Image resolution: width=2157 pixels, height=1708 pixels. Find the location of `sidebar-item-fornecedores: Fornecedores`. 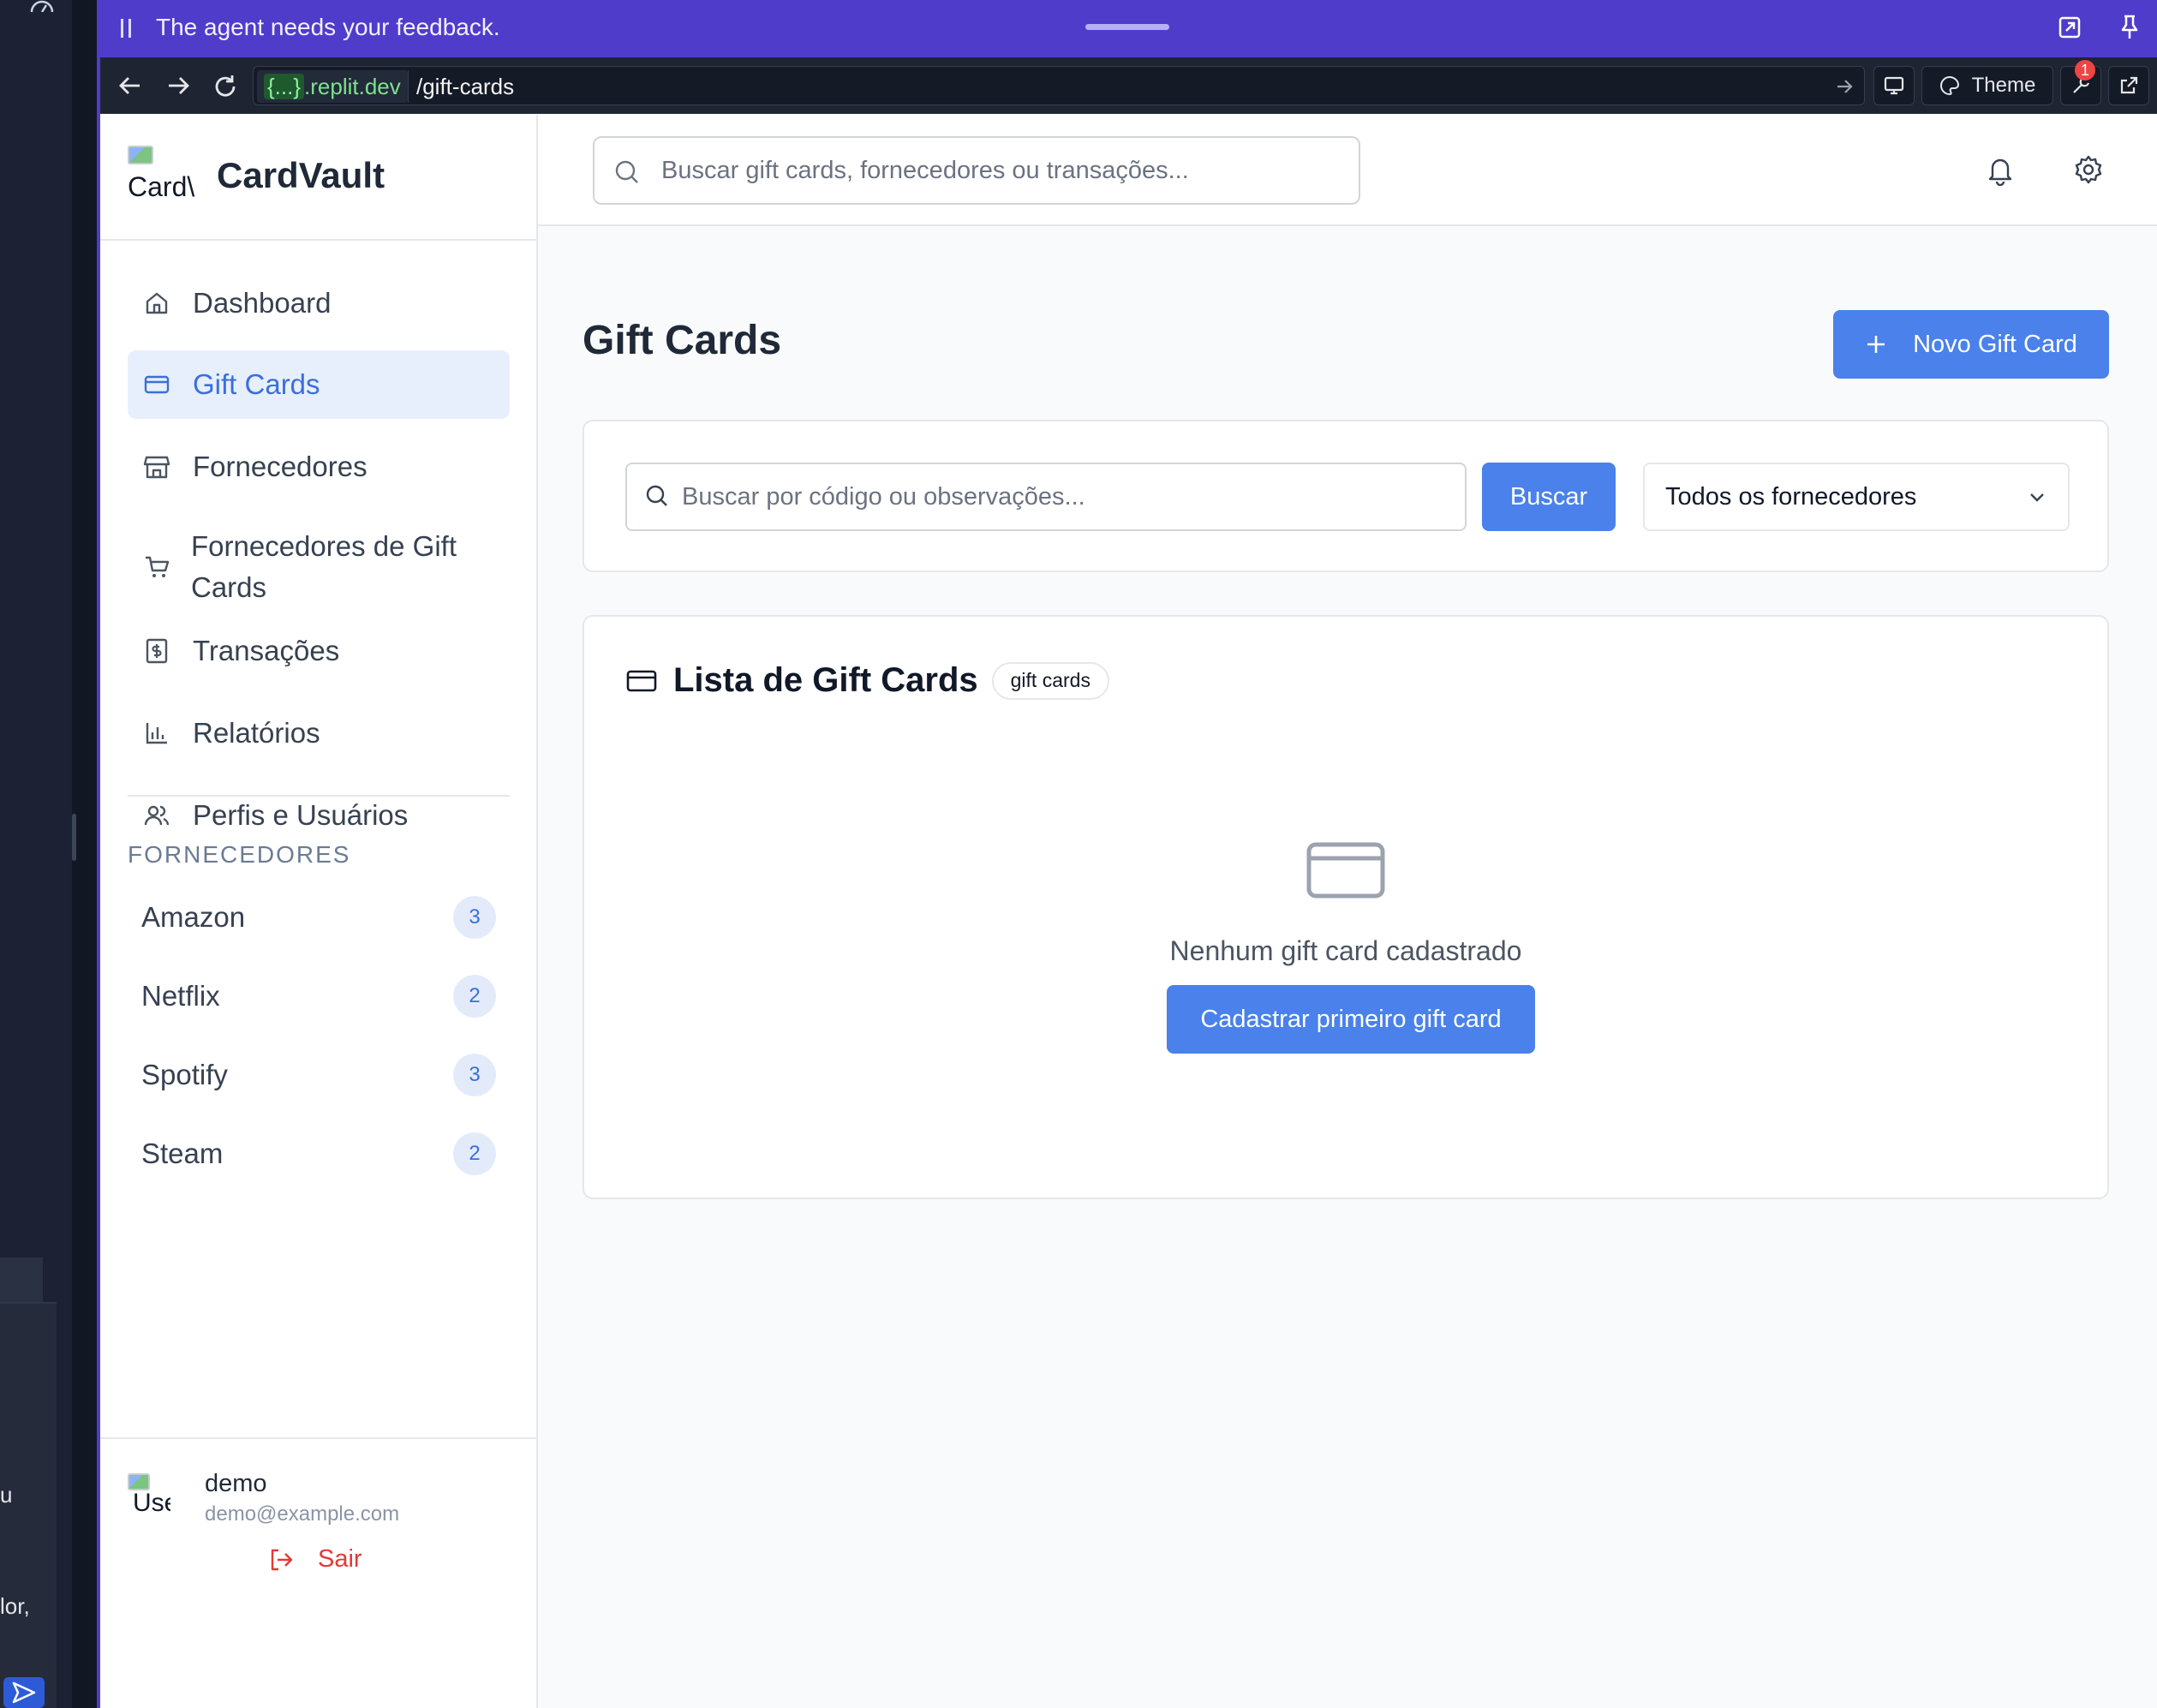

sidebar-item-fornecedores: Fornecedores is located at coordinates (319, 467).